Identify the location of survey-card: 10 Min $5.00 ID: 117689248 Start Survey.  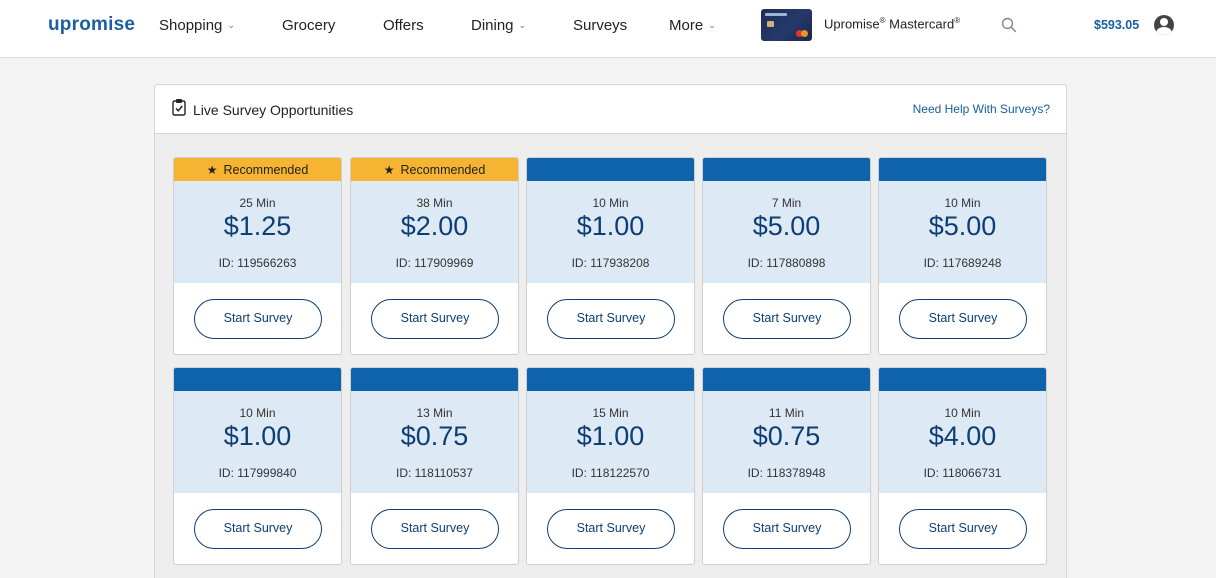
(962, 256).